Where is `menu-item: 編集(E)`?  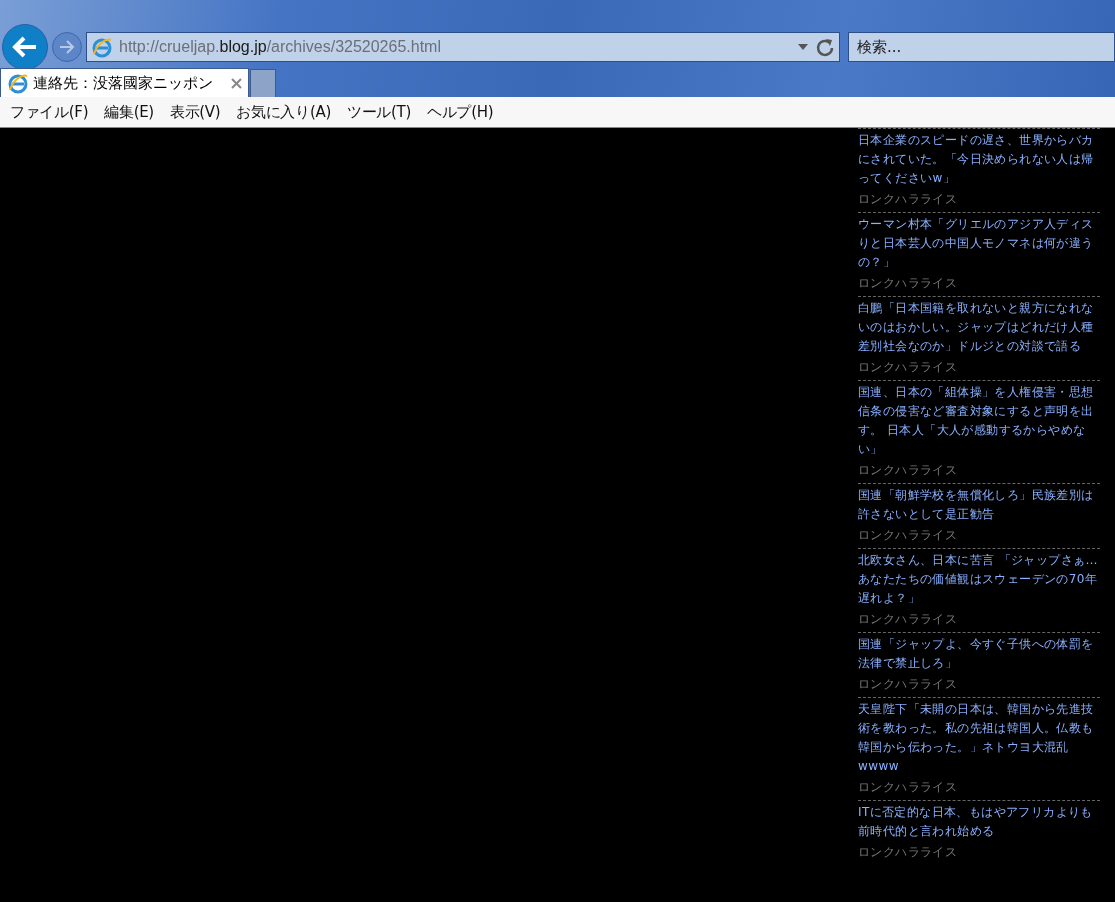
menu-item: 編集(E) is located at coordinates (129, 112).